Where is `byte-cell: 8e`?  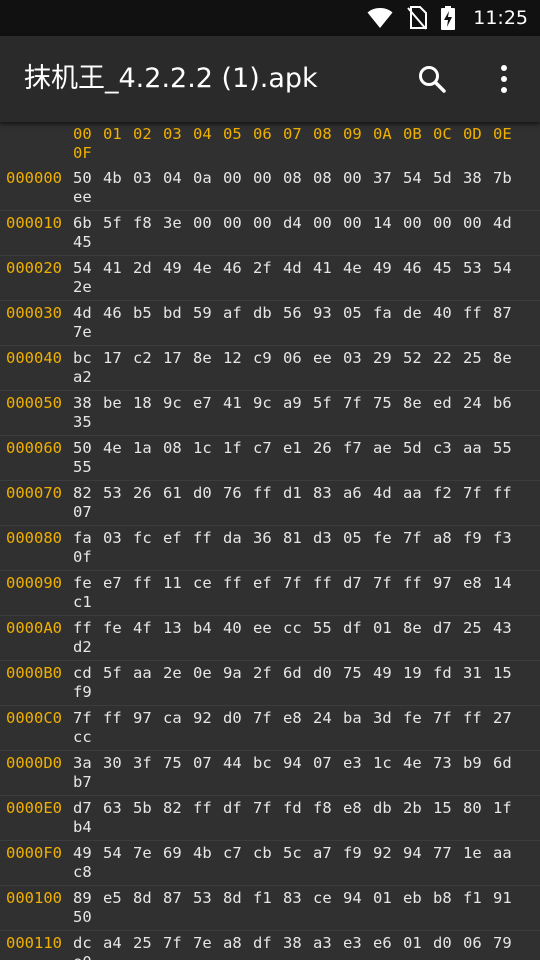 byte-cell: 8e is located at coordinates (508, 358).